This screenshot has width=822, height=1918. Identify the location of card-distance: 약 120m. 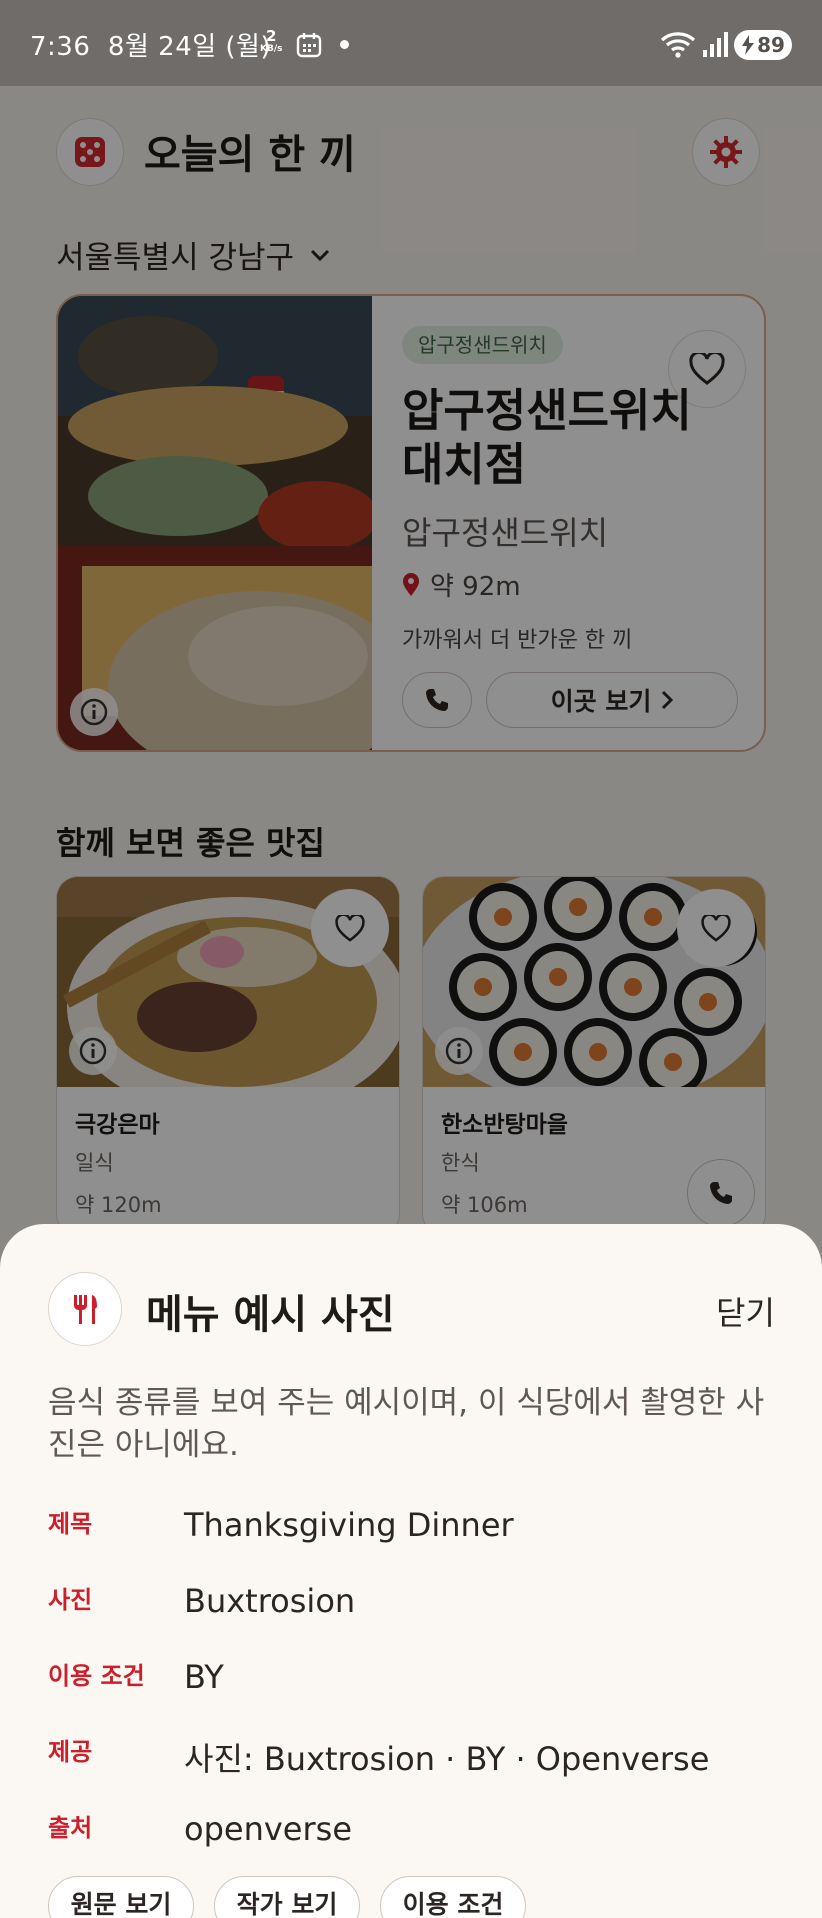
(118, 1205).